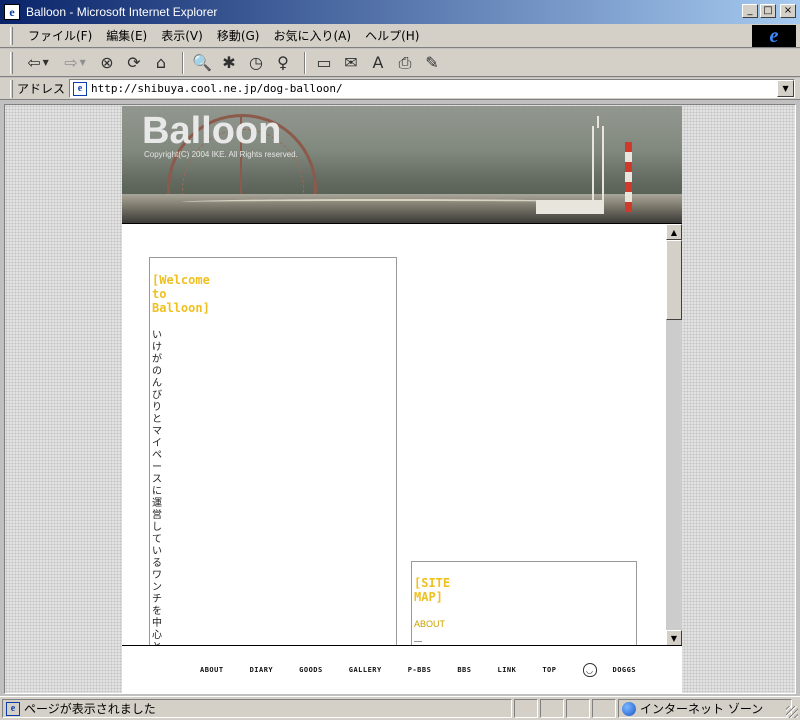 The height and width of the screenshot is (720, 800). Describe the element at coordinates (83, 62) in the screenshot. I see `forward-dropdown-icon: ▼` at that location.